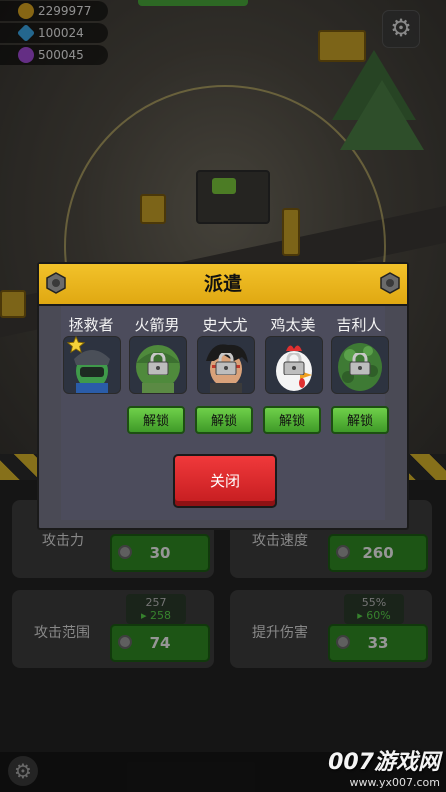  I want to click on shi-dayou-portrait, so click(226, 365).